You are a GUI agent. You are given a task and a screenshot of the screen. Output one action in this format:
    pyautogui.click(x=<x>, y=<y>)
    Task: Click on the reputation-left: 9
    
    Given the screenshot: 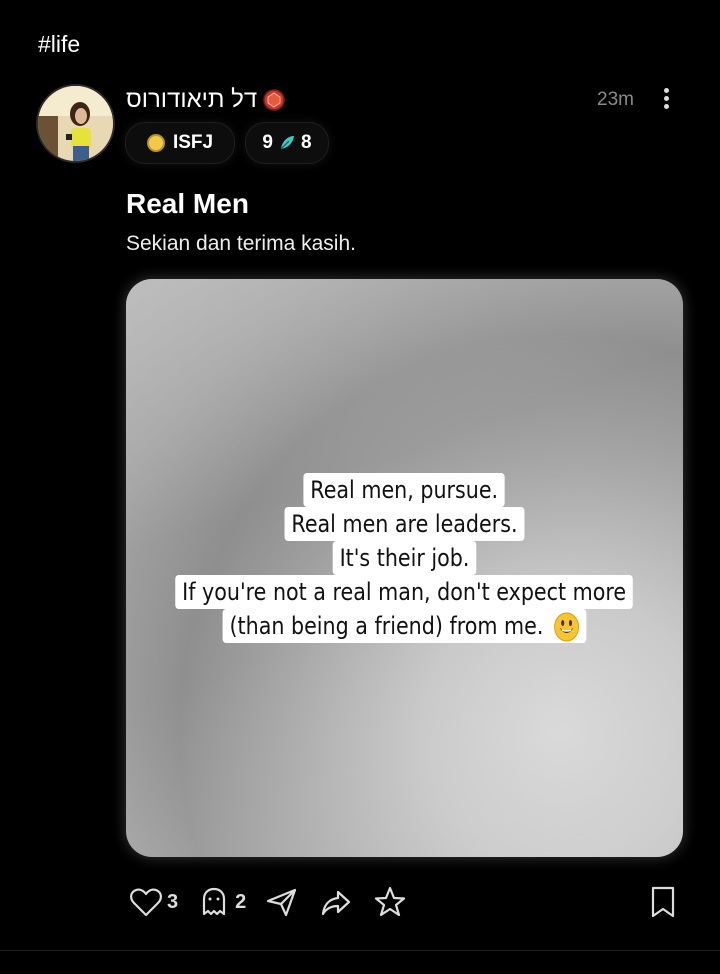 What is the action you would take?
    pyautogui.click(x=267, y=142)
    